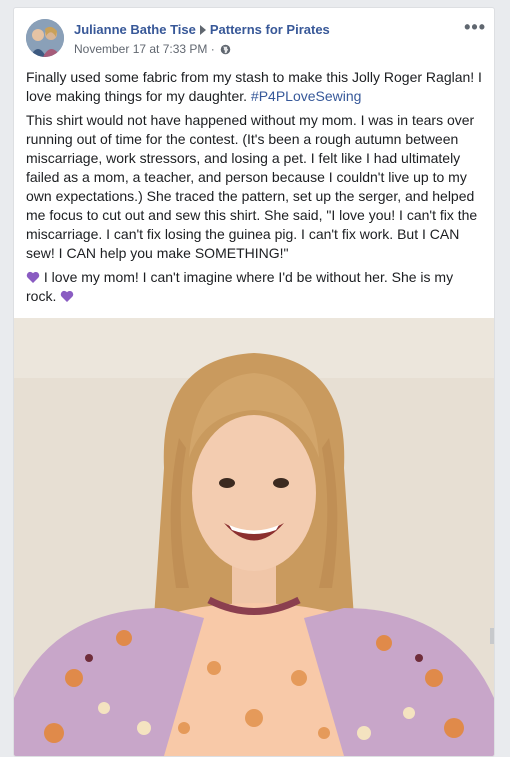 This screenshot has height=757, width=510. I want to click on group-name: Patterns for Pirates, so click(270, 29).